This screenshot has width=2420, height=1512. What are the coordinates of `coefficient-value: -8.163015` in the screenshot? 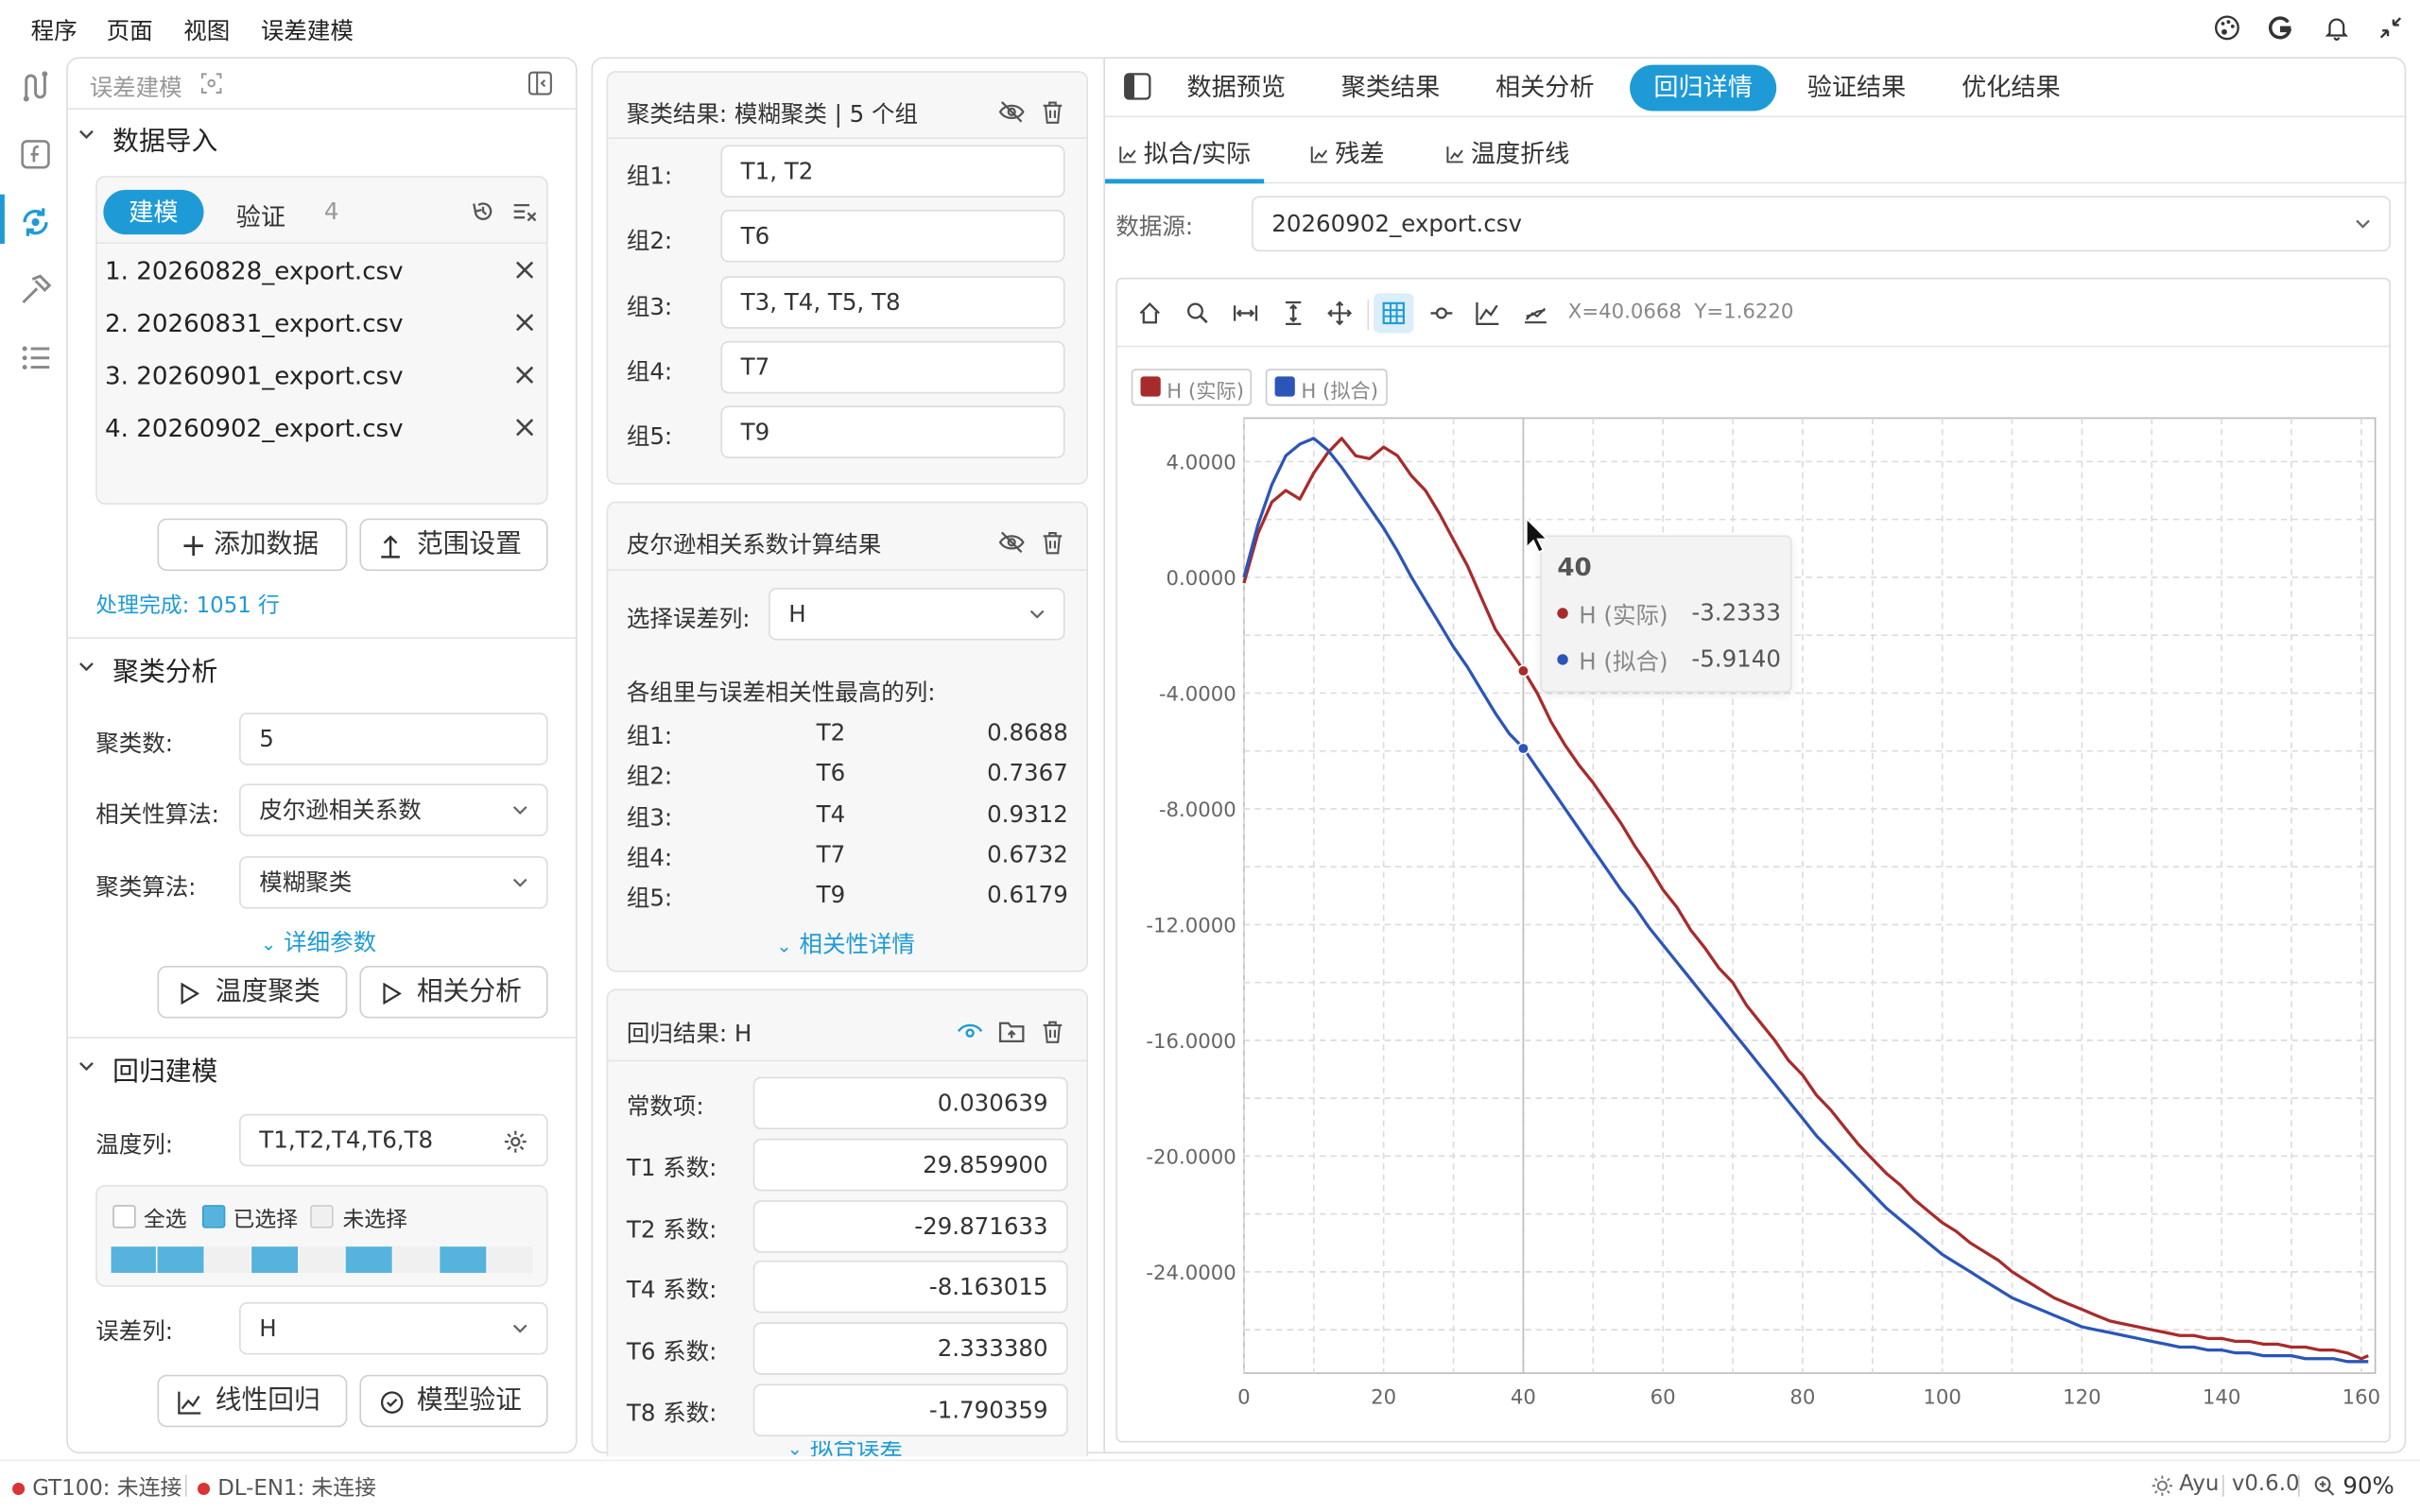 It's located at (910, 1287).